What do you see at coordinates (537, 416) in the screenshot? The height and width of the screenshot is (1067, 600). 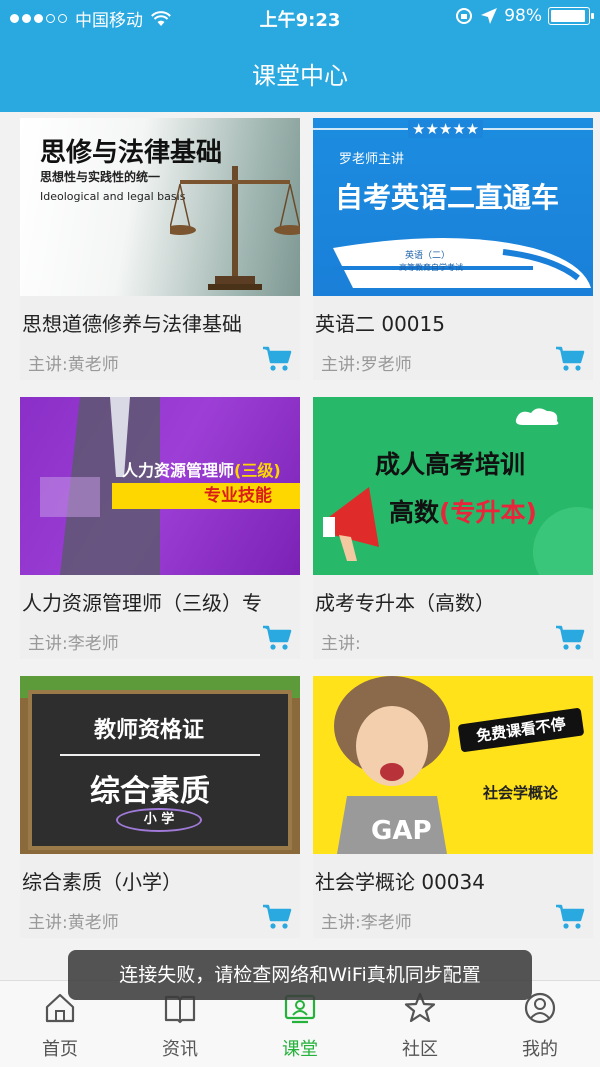 I see `cloud-icon` at bounding box center [537, 416].